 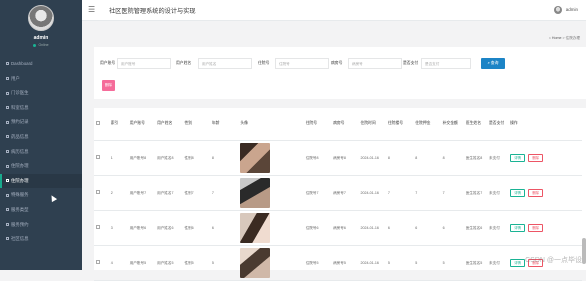 I want to click on cell-account: 用户账号5, so click(x=141, y=262).